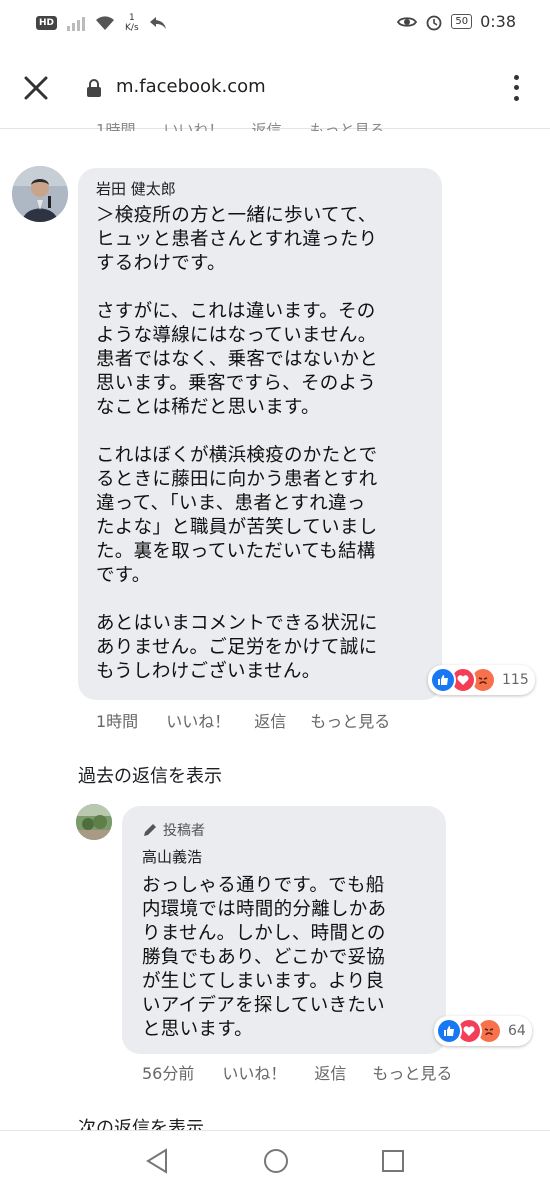 The height and width of the screenshot is (1193, 550). I want to click on author-badge-label: 投稿者, so click(184, 831).